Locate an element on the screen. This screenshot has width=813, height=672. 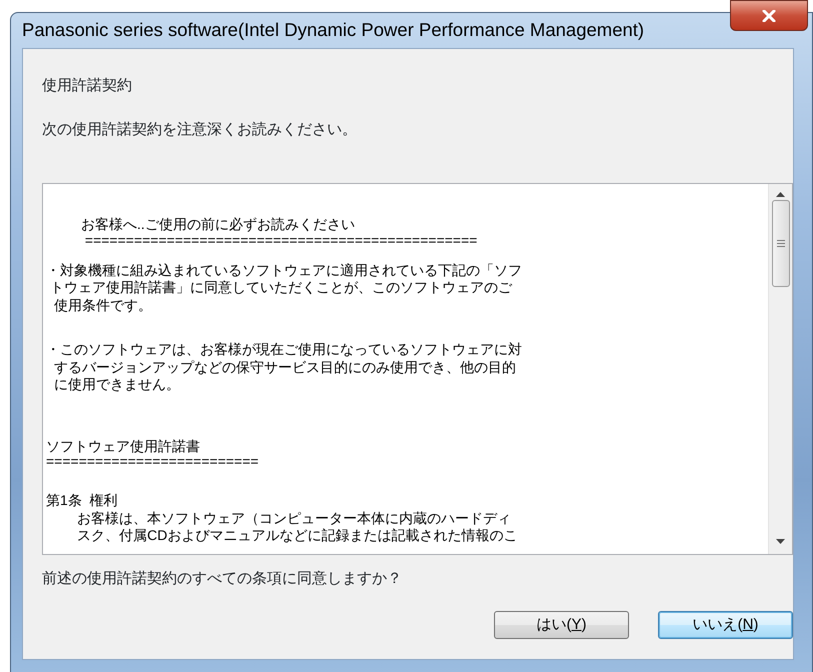
grip-icon is located at coordinates (780, 243).